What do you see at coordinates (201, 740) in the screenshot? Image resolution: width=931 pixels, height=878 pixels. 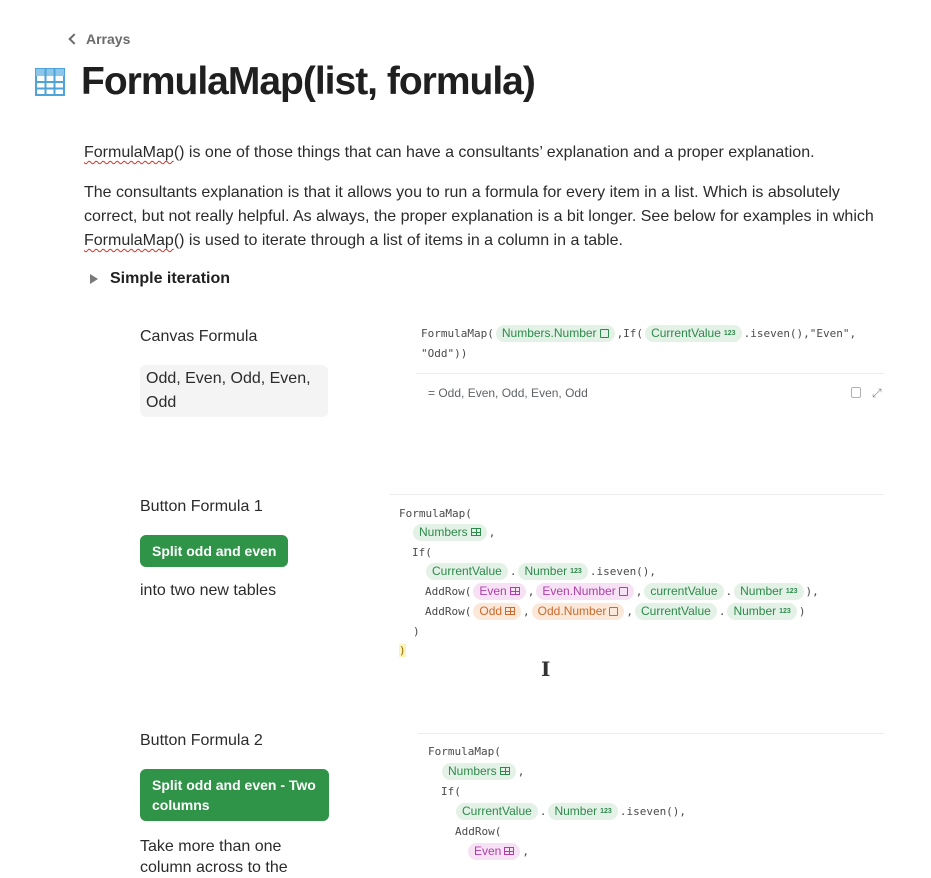 I see `button-formula-2-label: Button Formula 2` at bounding box center [201, 740].